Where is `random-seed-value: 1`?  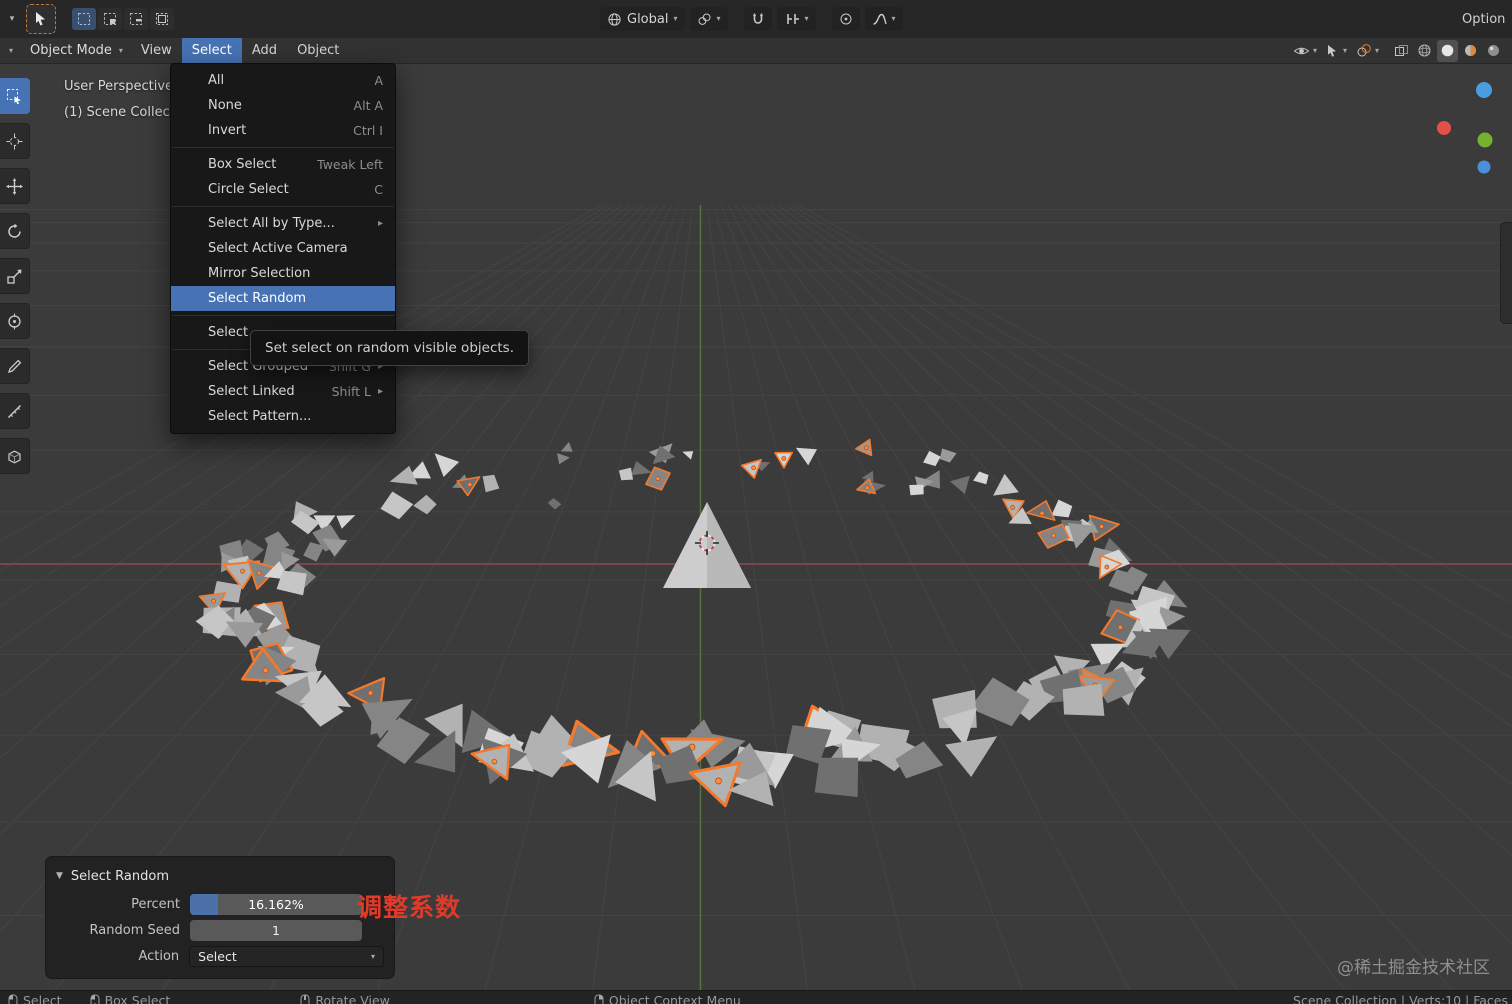
random-seed-value: 1 is located at coordinates (276, 930).